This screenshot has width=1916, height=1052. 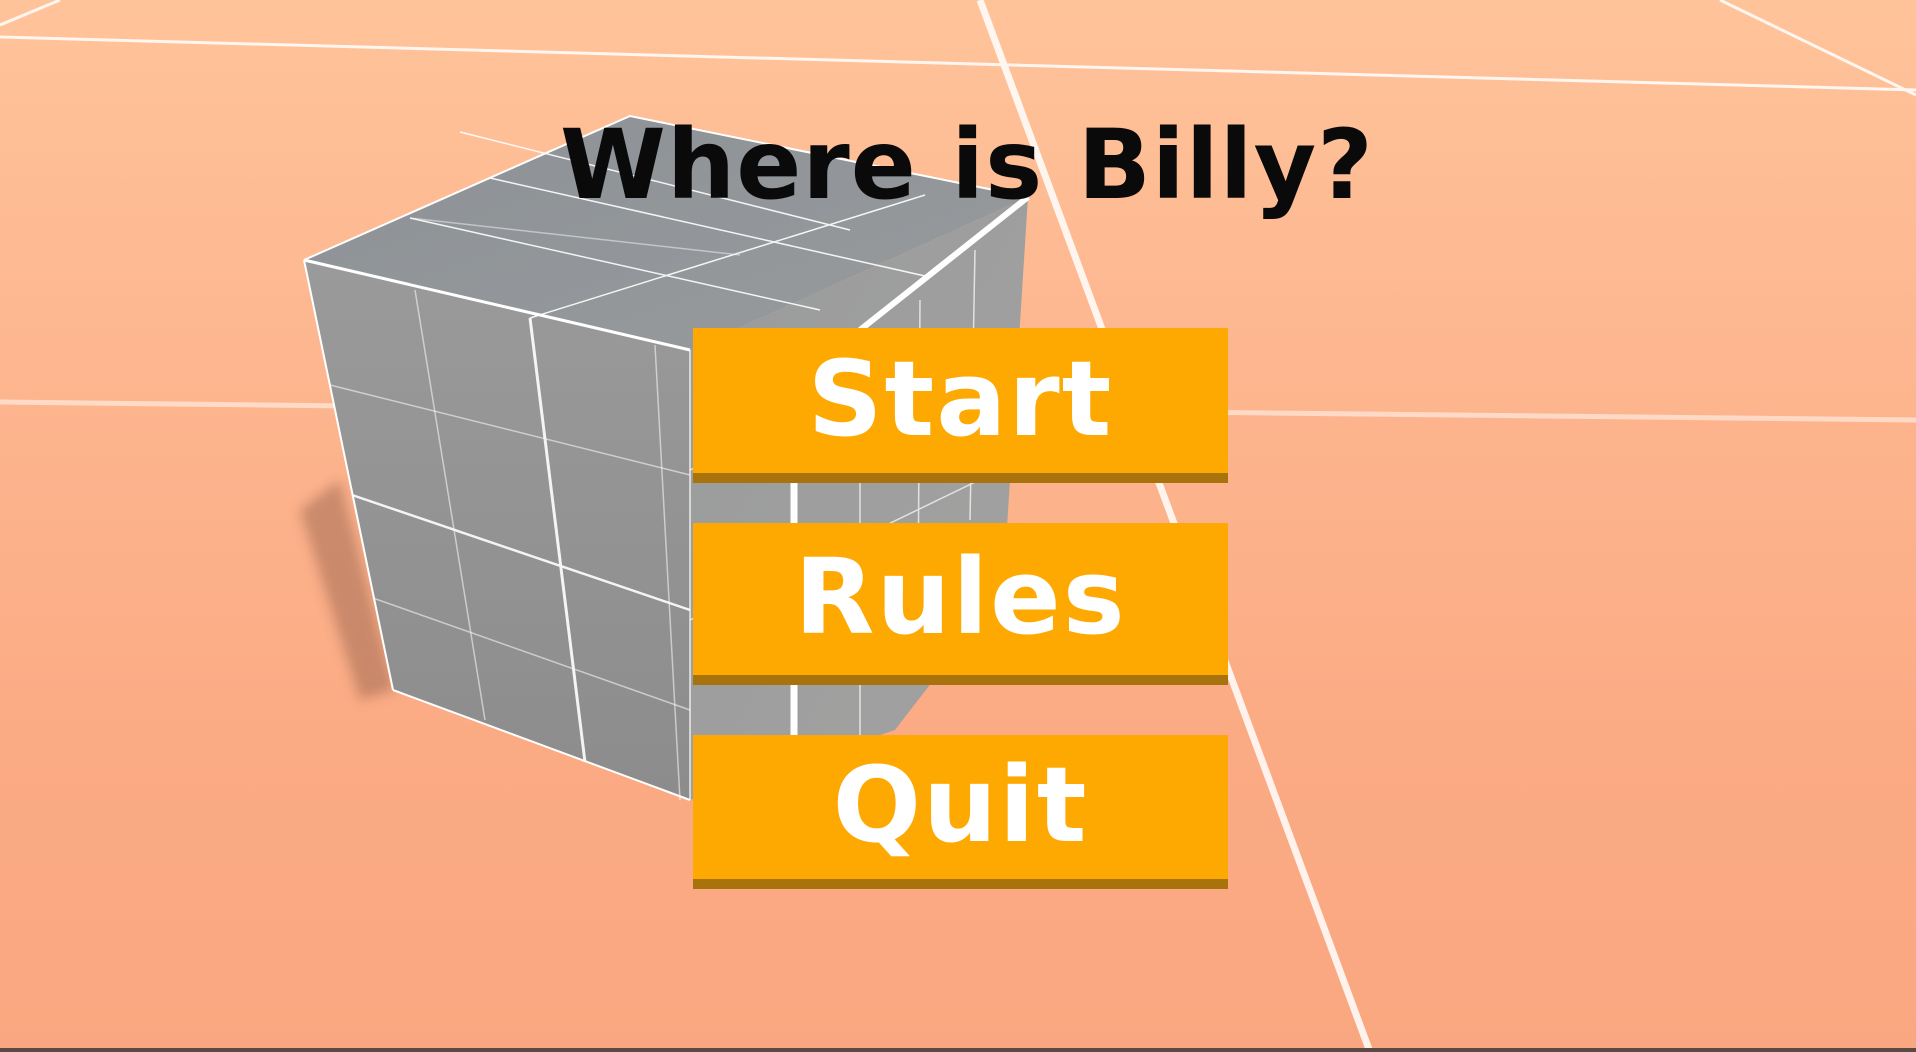 I want to click on start-button: Start, so click(x=960, y=405).